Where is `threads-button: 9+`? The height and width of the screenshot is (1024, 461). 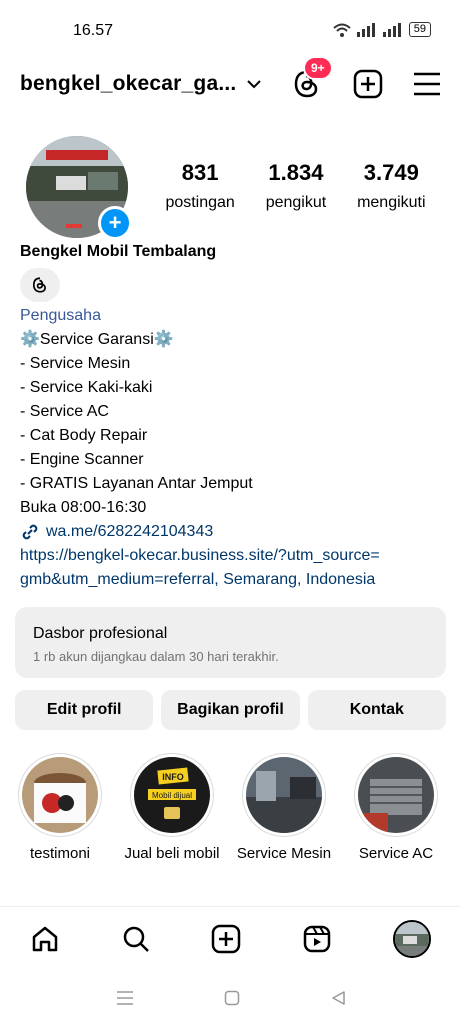
threads-button: 9+ is located at coordinates (312, 78).